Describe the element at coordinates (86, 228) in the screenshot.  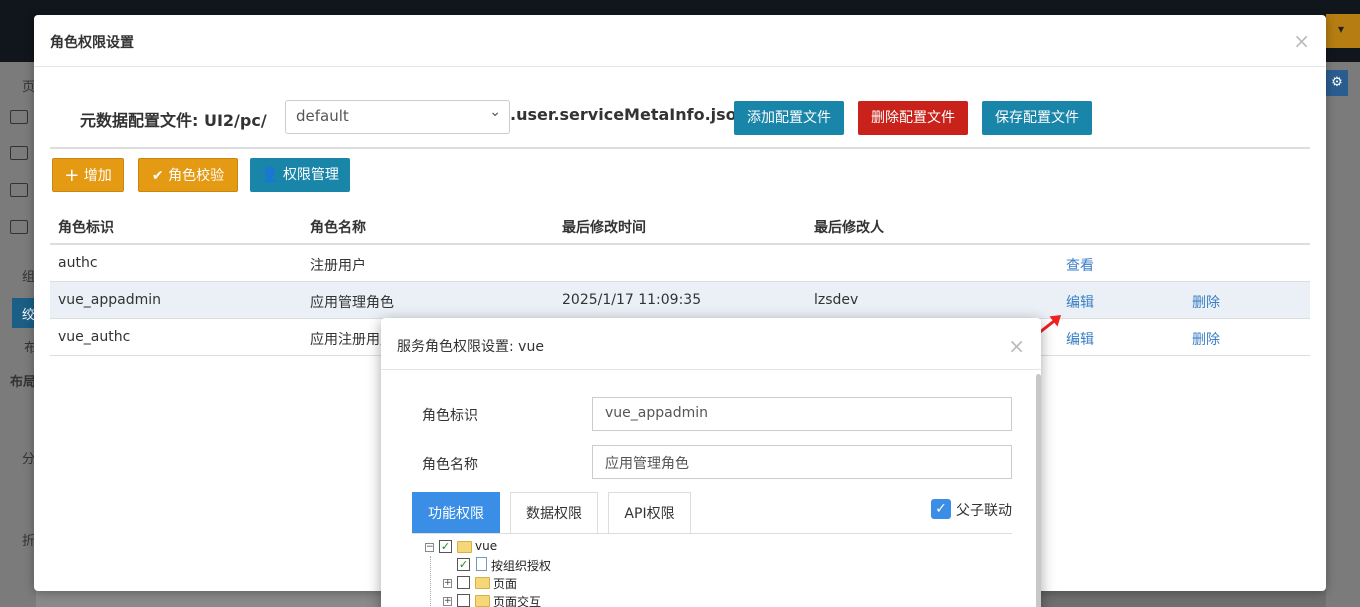
I see `header-role-id: 角色标识` at that location.